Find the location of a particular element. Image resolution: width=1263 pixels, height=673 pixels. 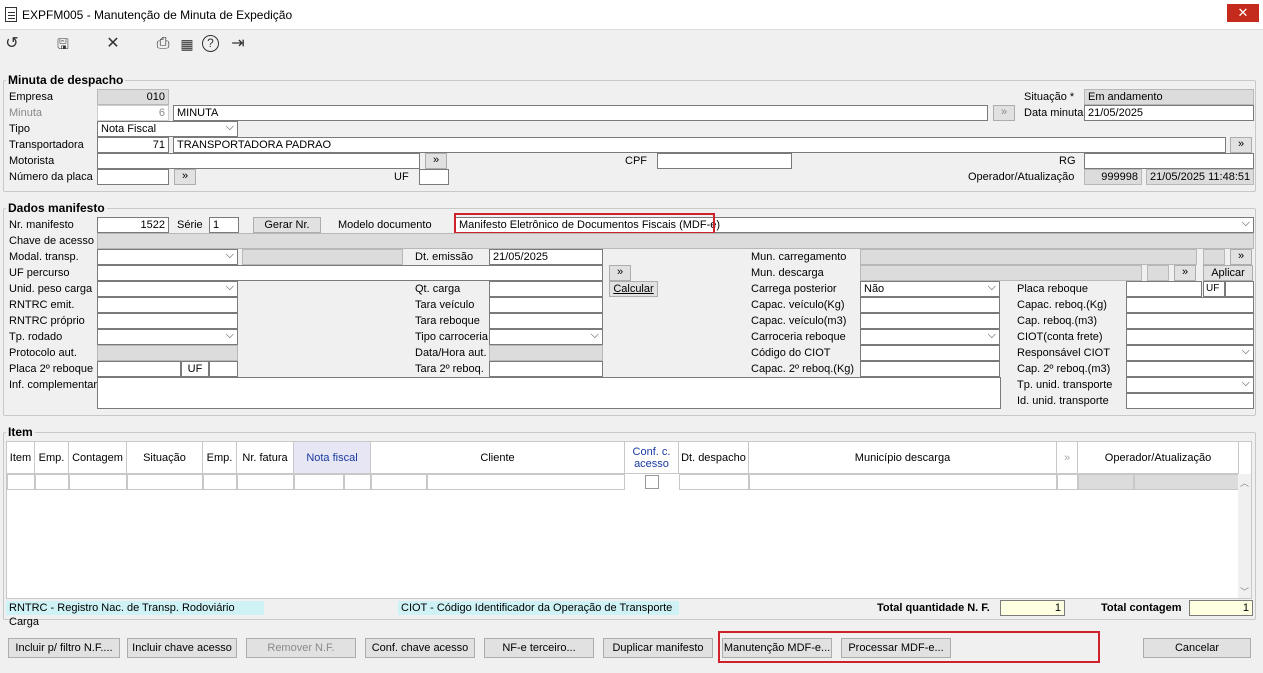

rntrc-proprio-field is located at coordinates (167, 321).